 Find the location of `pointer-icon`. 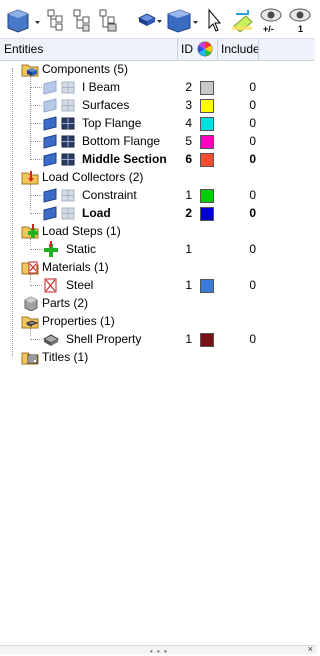

pointer-icon is located at coordinates (215, 20).